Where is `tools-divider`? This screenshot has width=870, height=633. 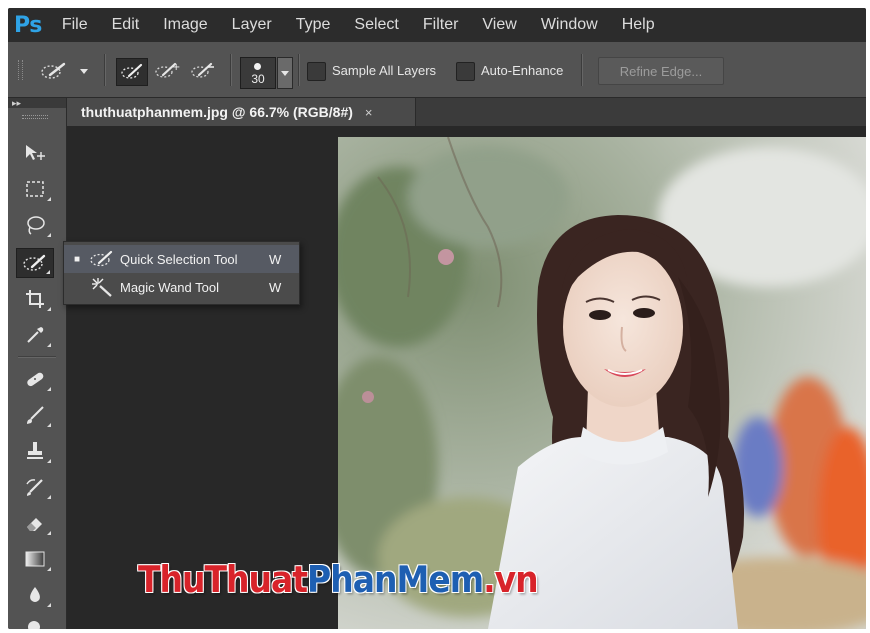
tools-divider is located at coordinates (37, 357).